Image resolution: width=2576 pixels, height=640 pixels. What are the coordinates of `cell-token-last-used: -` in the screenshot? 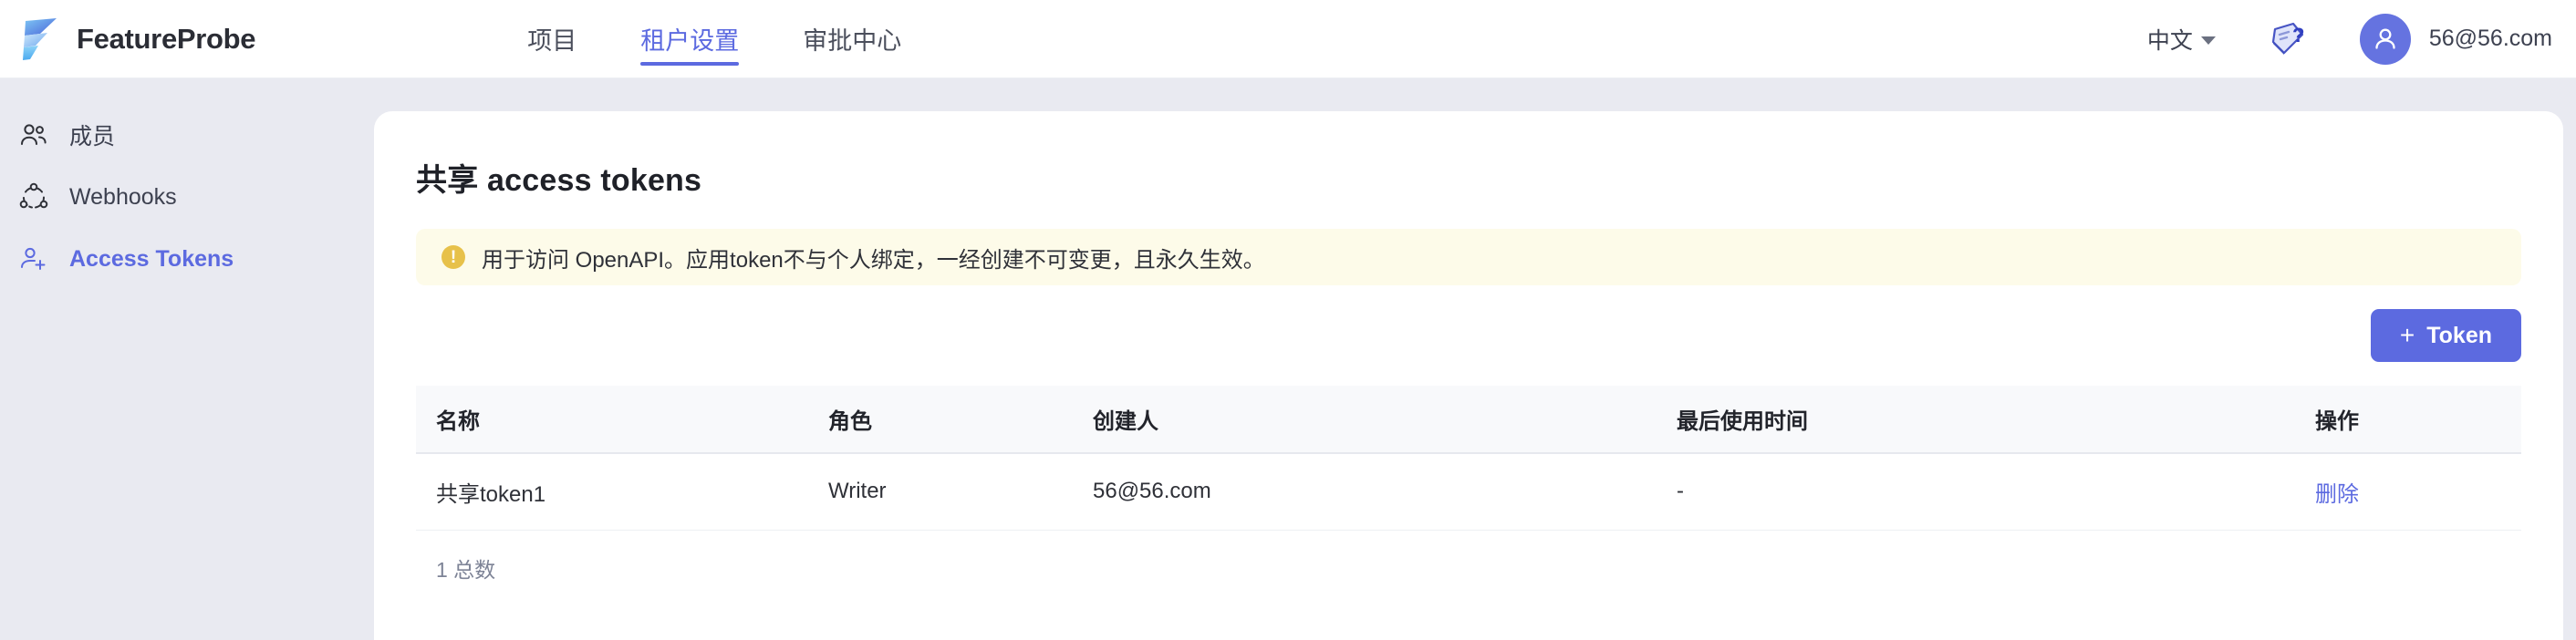 It's located at (1976, 492).